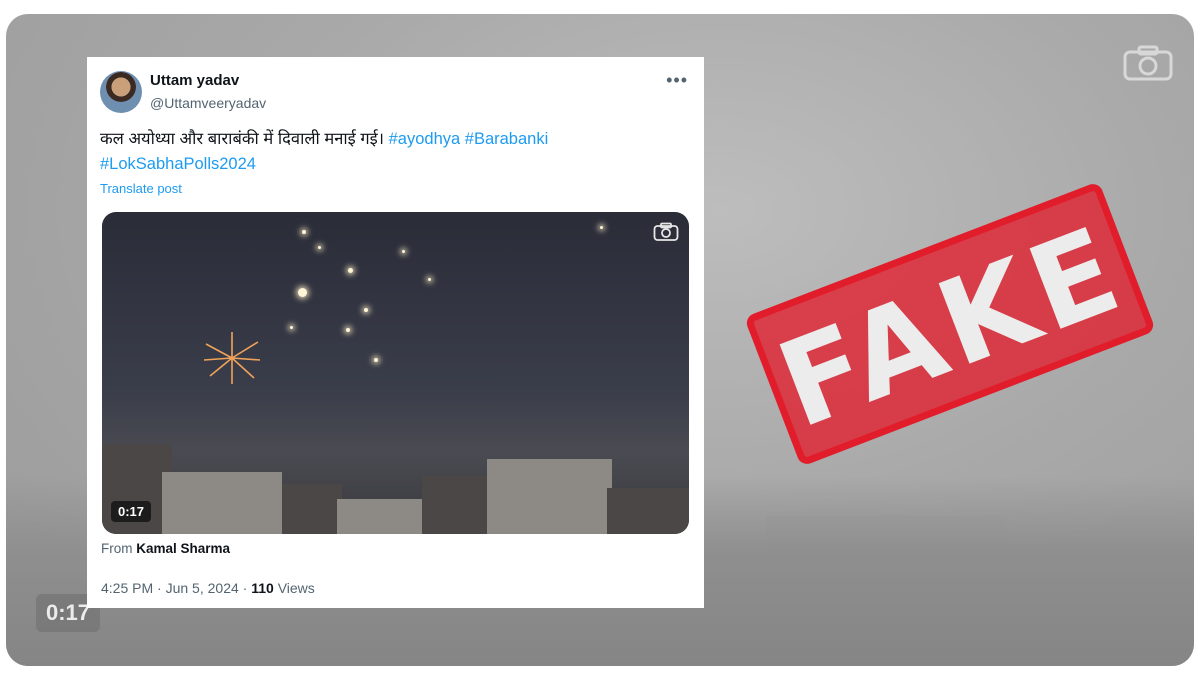  What do you see at coordinates (178, 164) in the screenshot?
I see `hashtag-link: #LokSabhaPolls2024` at bounding box center [178, 164].